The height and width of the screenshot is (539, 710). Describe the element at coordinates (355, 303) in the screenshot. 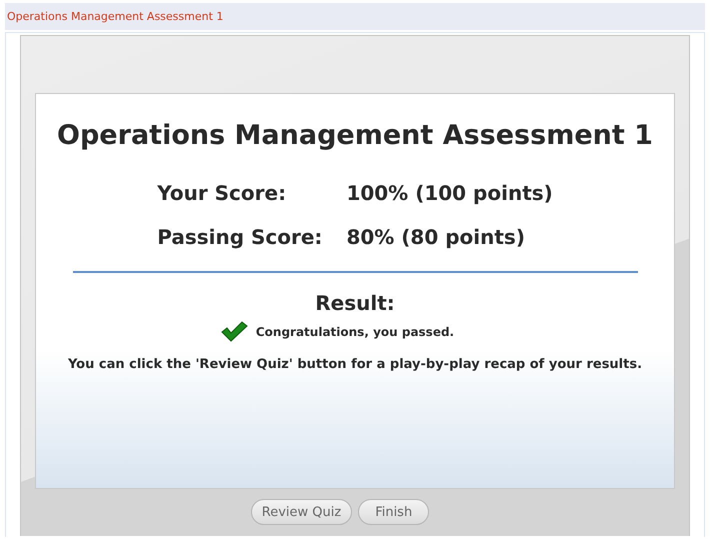

I see `result-label: Result:` at that location.